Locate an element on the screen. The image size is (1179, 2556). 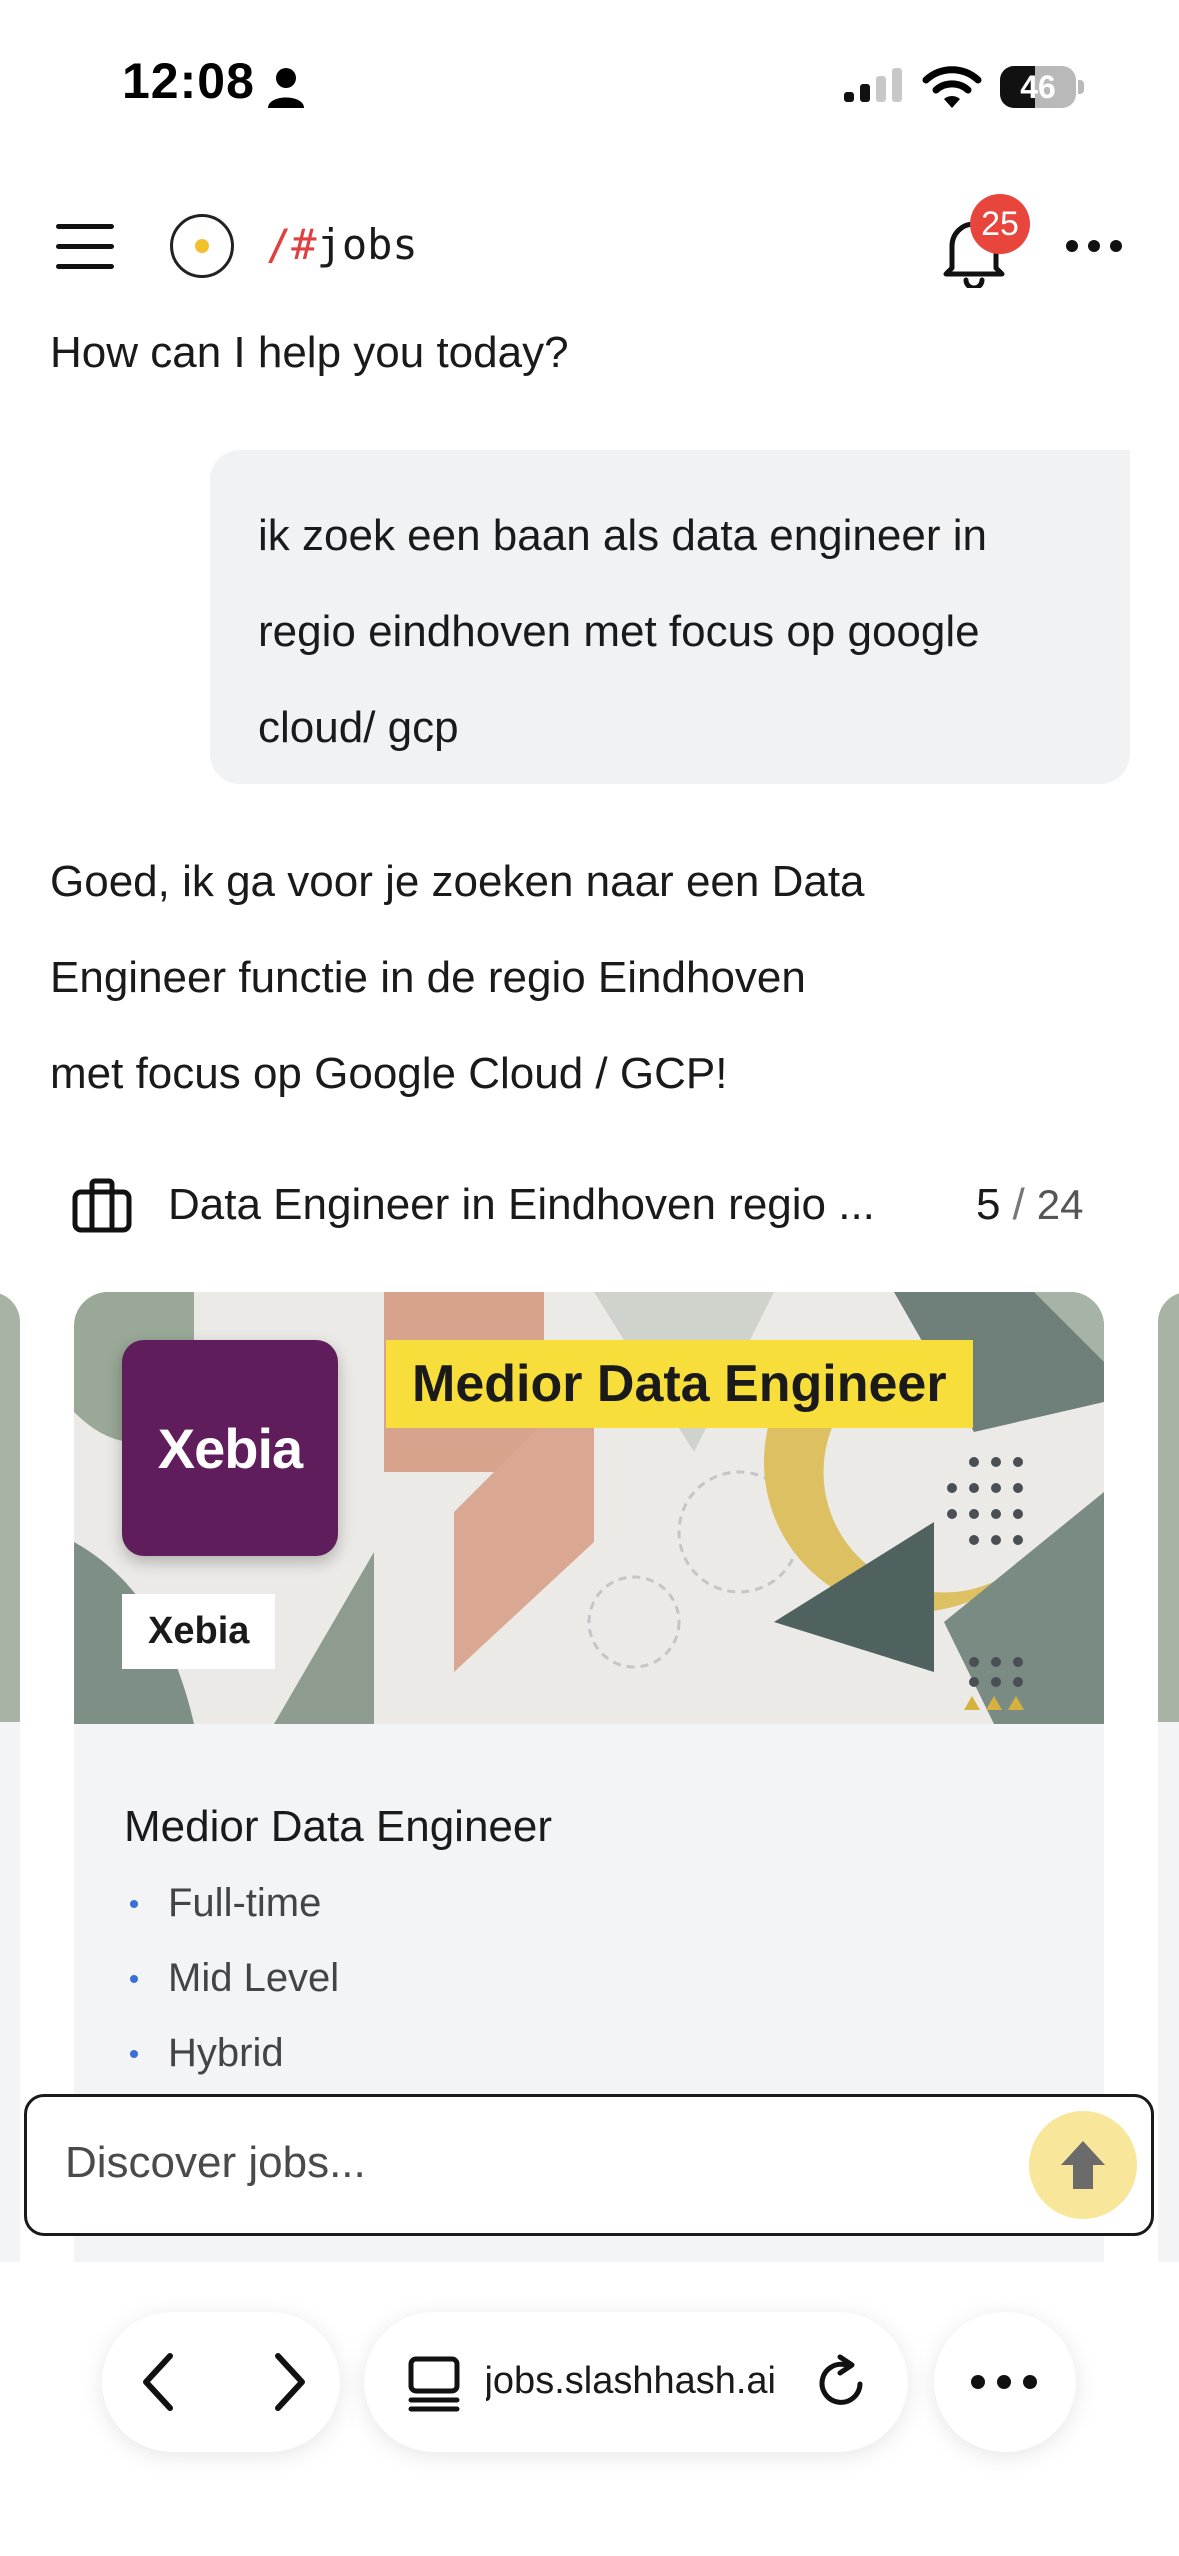
url-text: jobs.slashhash.ai is located at coordinates (631, 2381).